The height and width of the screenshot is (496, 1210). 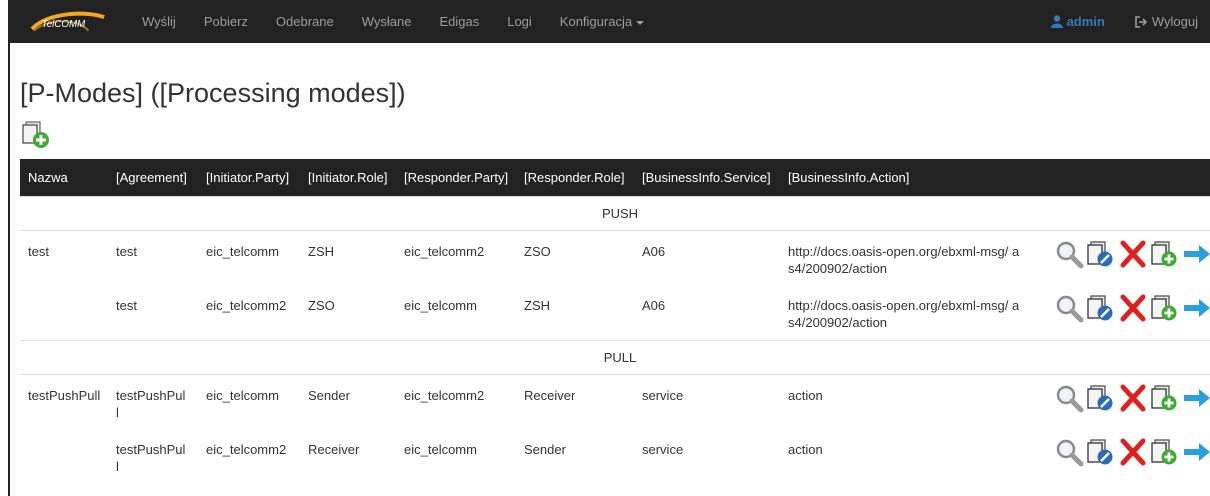 What do you see at coordinates (1174, 21) in the screenshot?
I see `logout-label: Wyloguj` at bounding box center [1174, 21].